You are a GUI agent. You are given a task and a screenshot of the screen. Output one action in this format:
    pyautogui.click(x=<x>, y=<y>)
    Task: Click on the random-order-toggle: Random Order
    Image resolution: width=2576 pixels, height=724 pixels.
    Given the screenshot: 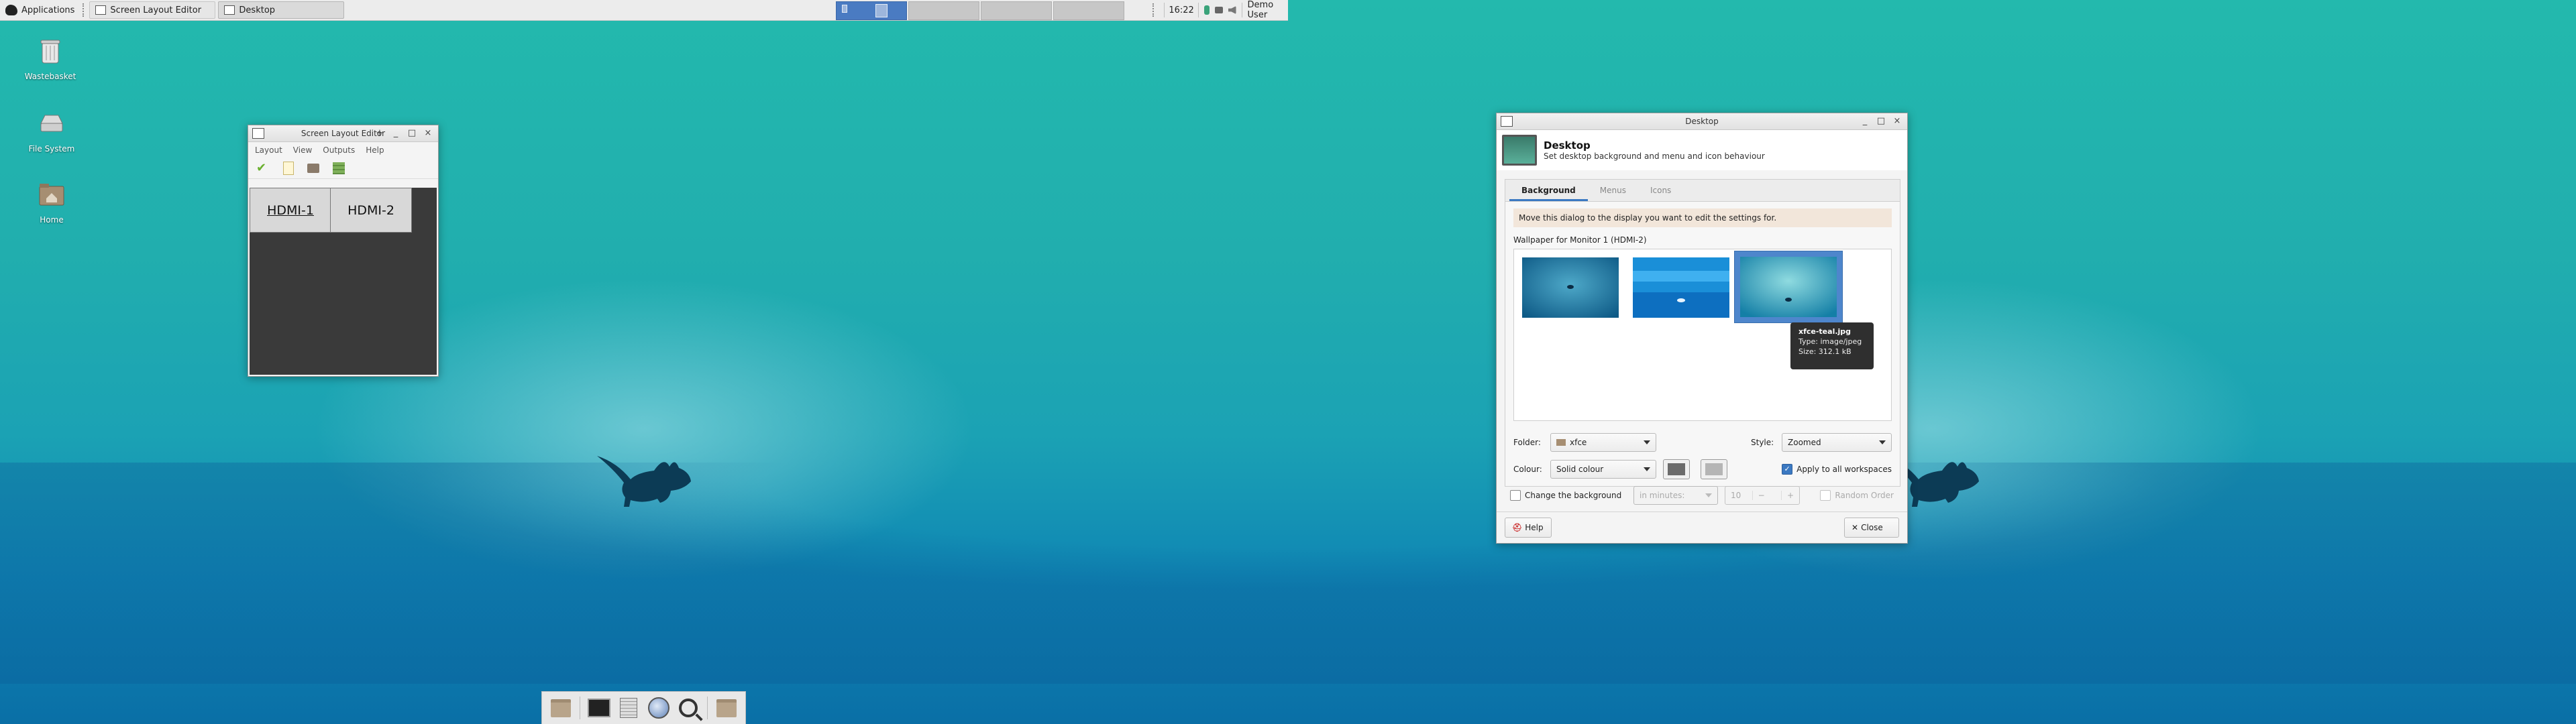 What is the action you would take?
    pyautogui.click(x=1857, y=496)
    